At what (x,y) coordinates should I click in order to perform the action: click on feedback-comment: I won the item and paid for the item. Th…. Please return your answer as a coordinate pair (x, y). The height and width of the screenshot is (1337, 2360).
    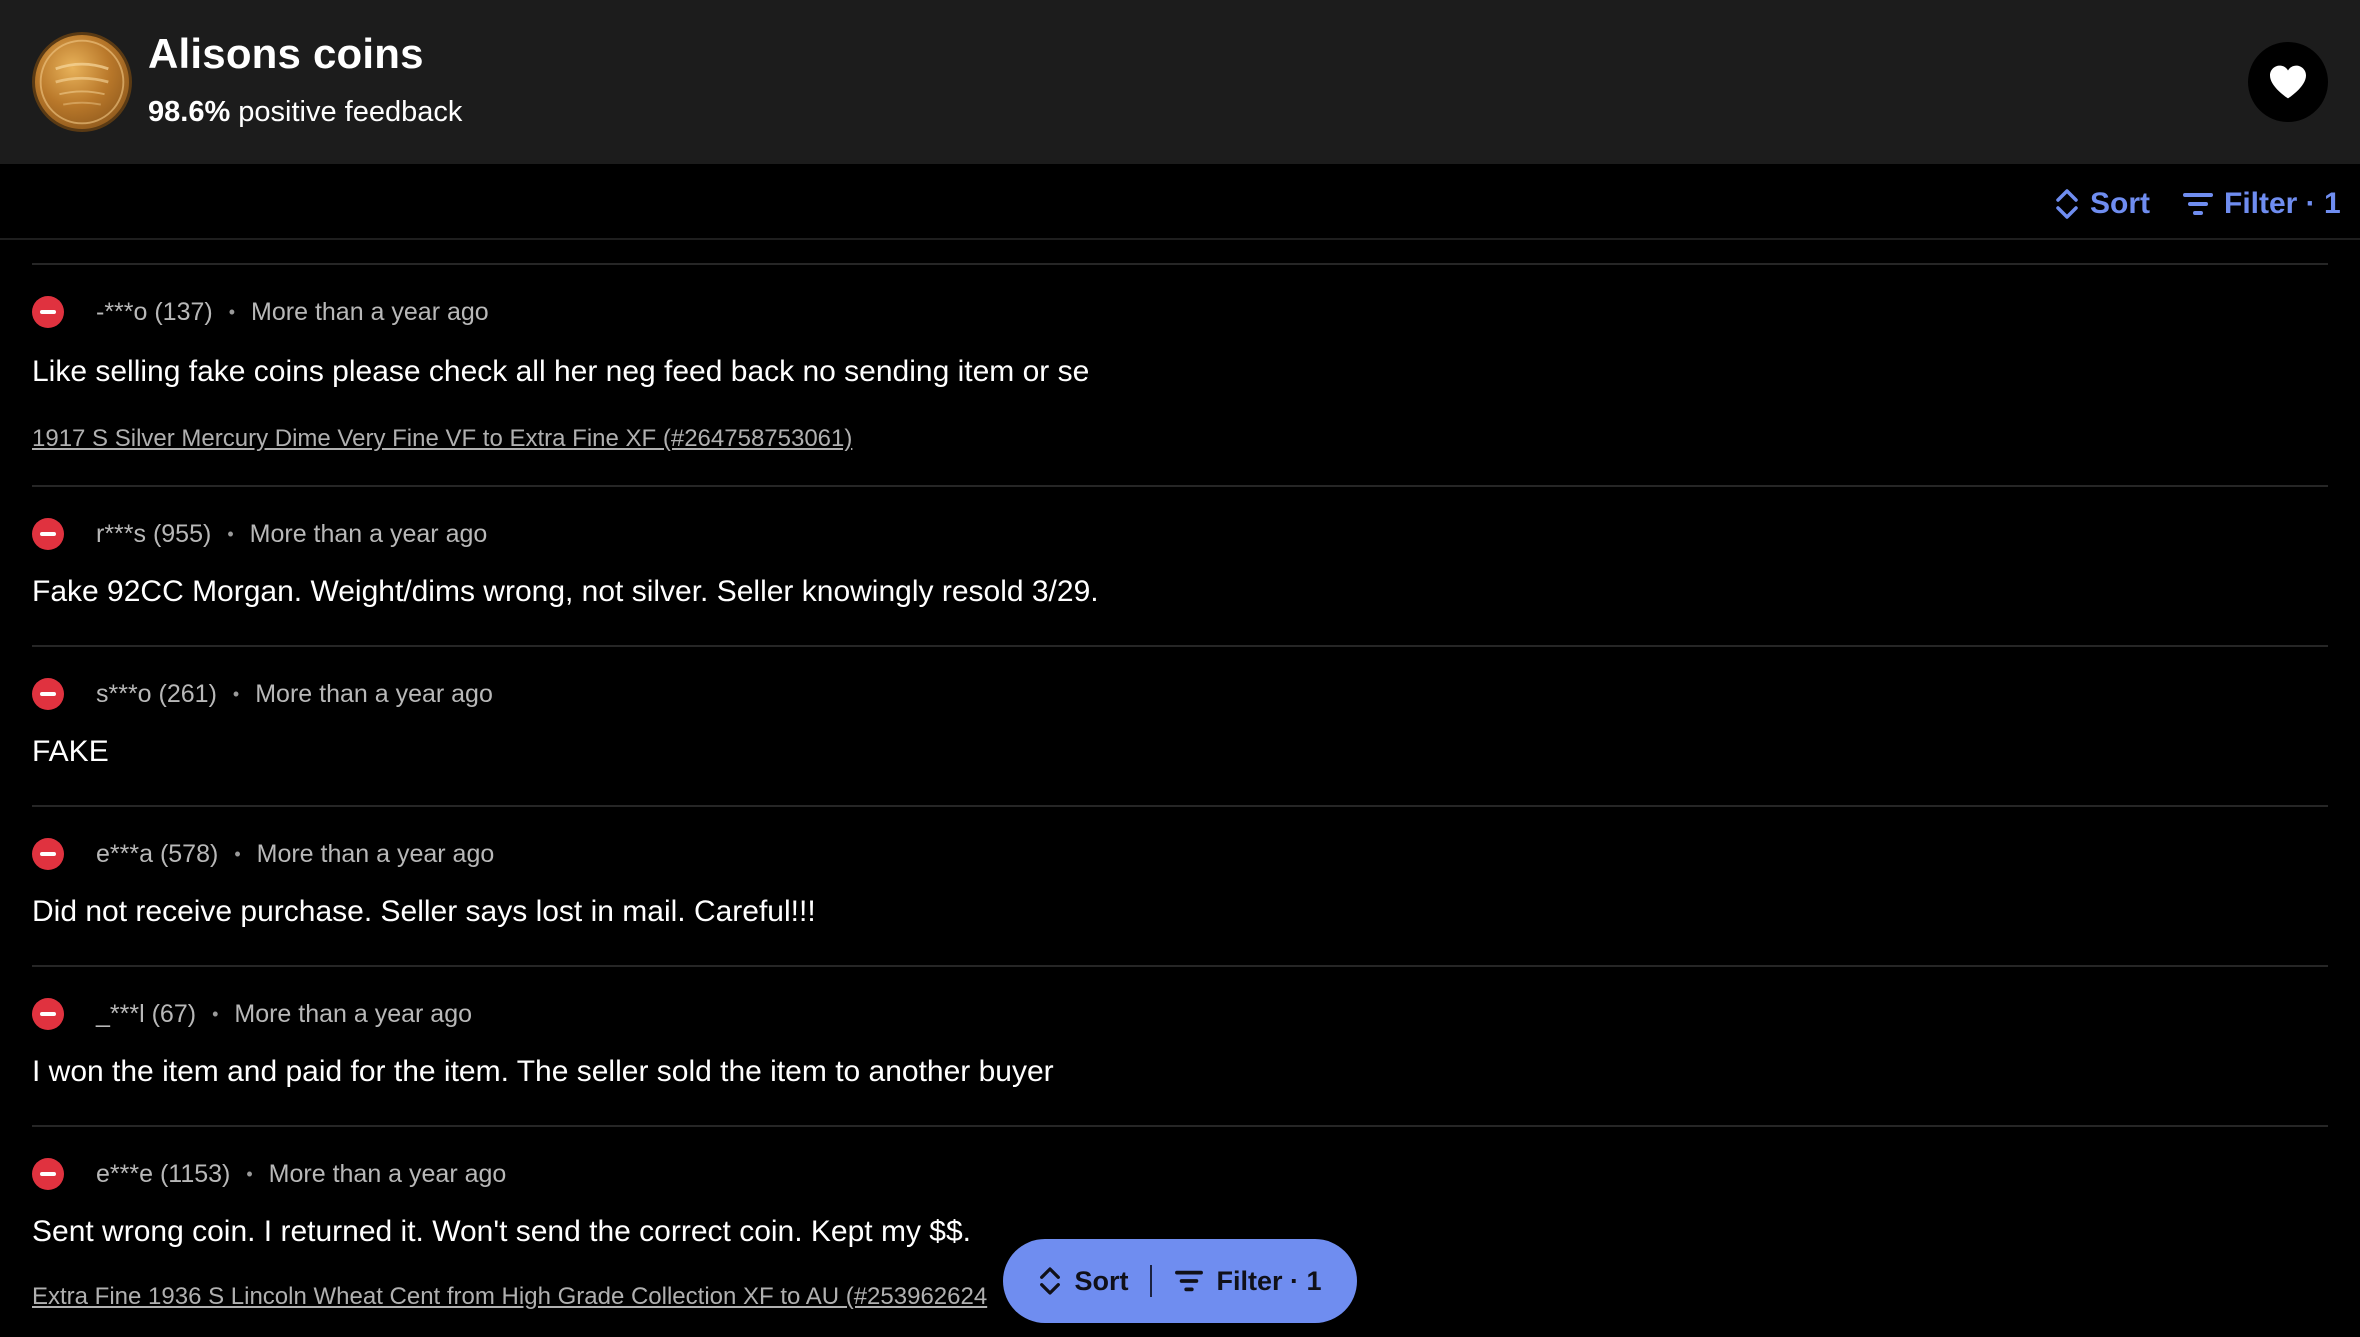
    Looking at the image, I should click on (543, 1071).